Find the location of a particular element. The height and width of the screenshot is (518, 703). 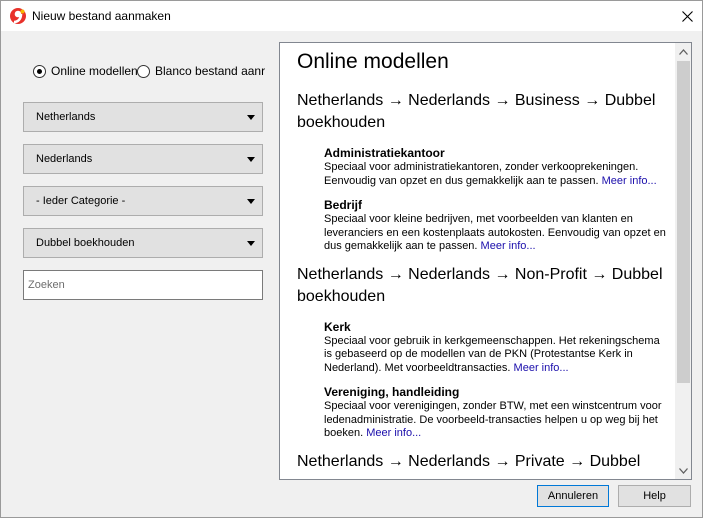

category-select-value: - Ieder Categorie - is located at coordinates (81, 201).